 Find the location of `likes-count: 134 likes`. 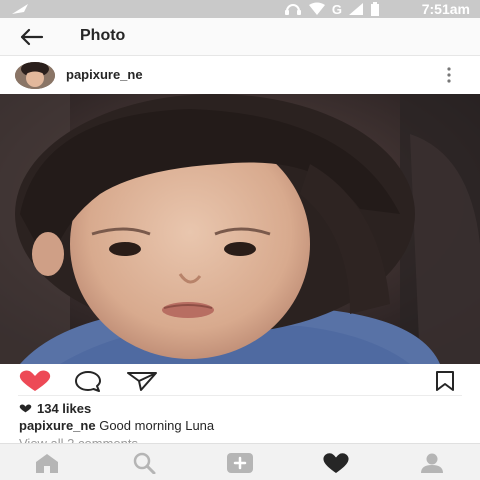

likes-count: 134 likes is located at coordinates (55, 408).